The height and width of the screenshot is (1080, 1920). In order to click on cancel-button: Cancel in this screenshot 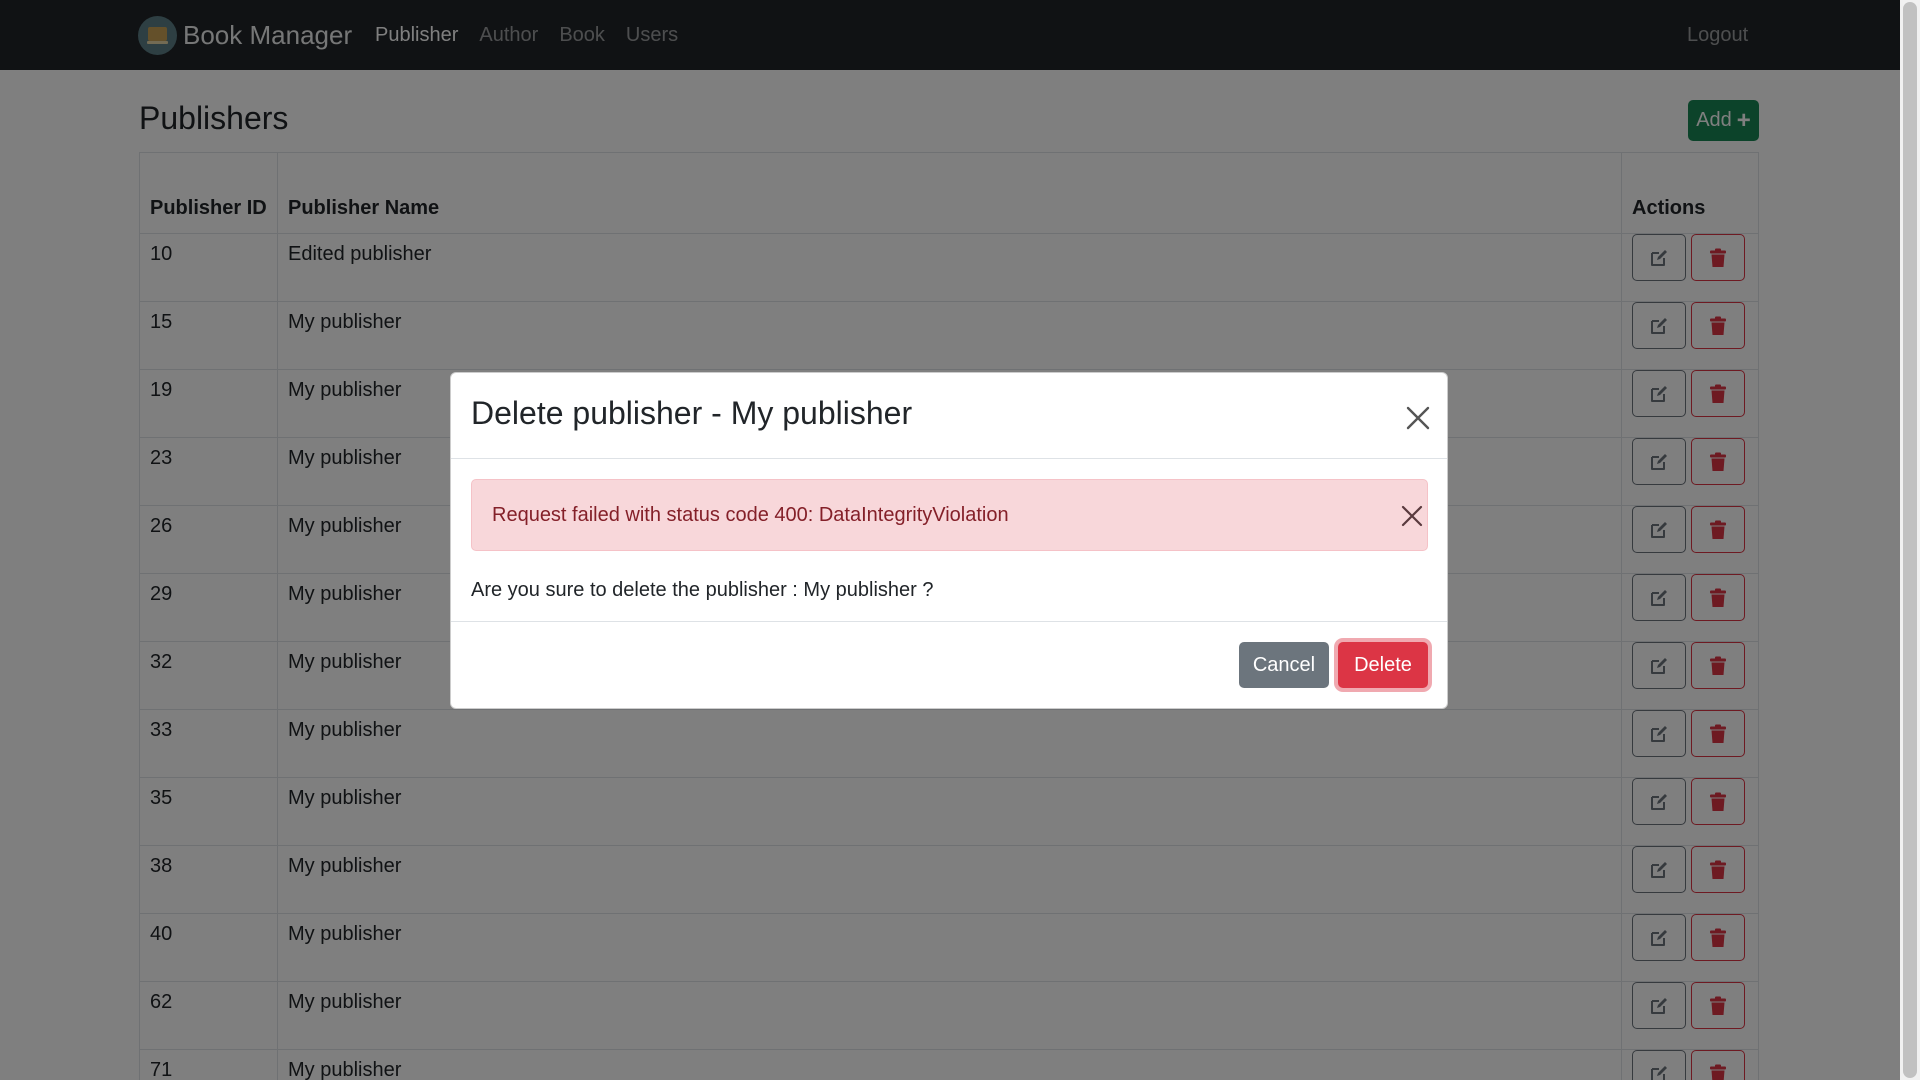, I will do `click(1284, 665)`.